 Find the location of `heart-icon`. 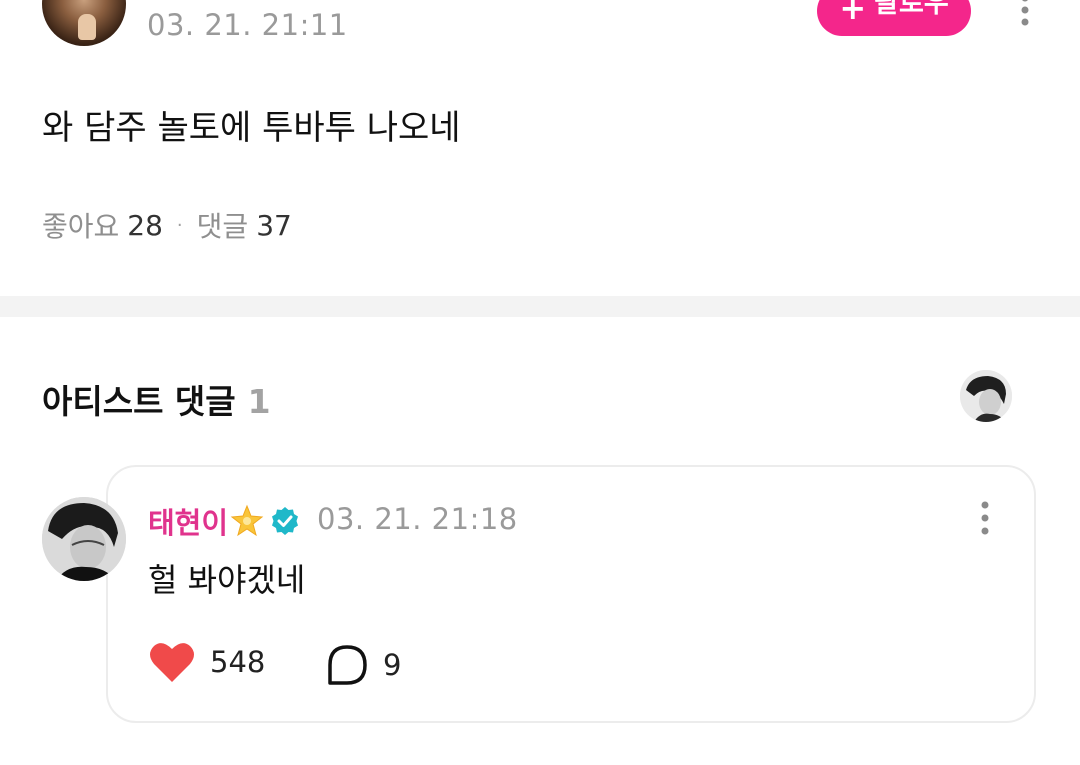

heart-icon is located at coordinates (172, 662).